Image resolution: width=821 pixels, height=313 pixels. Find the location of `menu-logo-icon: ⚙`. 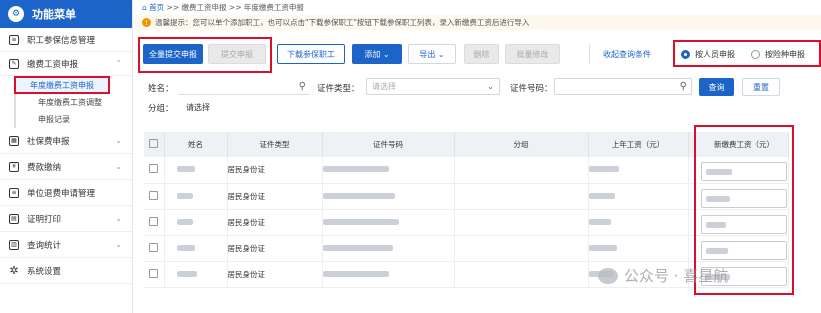

menu-logo-icon: ⚙ is located at coordinates (16, 14).